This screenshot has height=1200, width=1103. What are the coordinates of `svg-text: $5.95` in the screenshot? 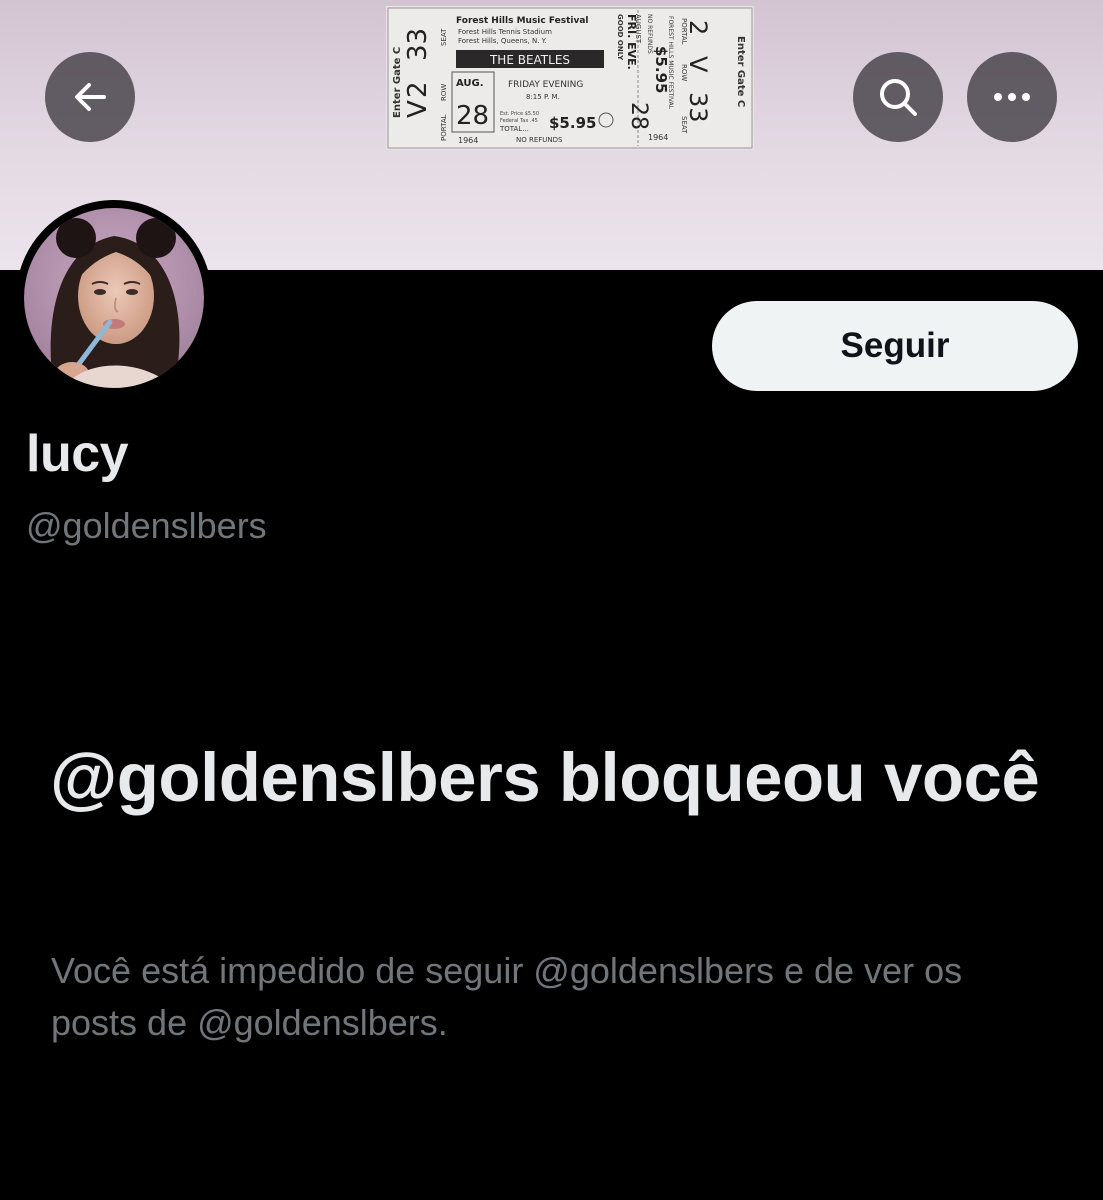 It's located at (572, 123).